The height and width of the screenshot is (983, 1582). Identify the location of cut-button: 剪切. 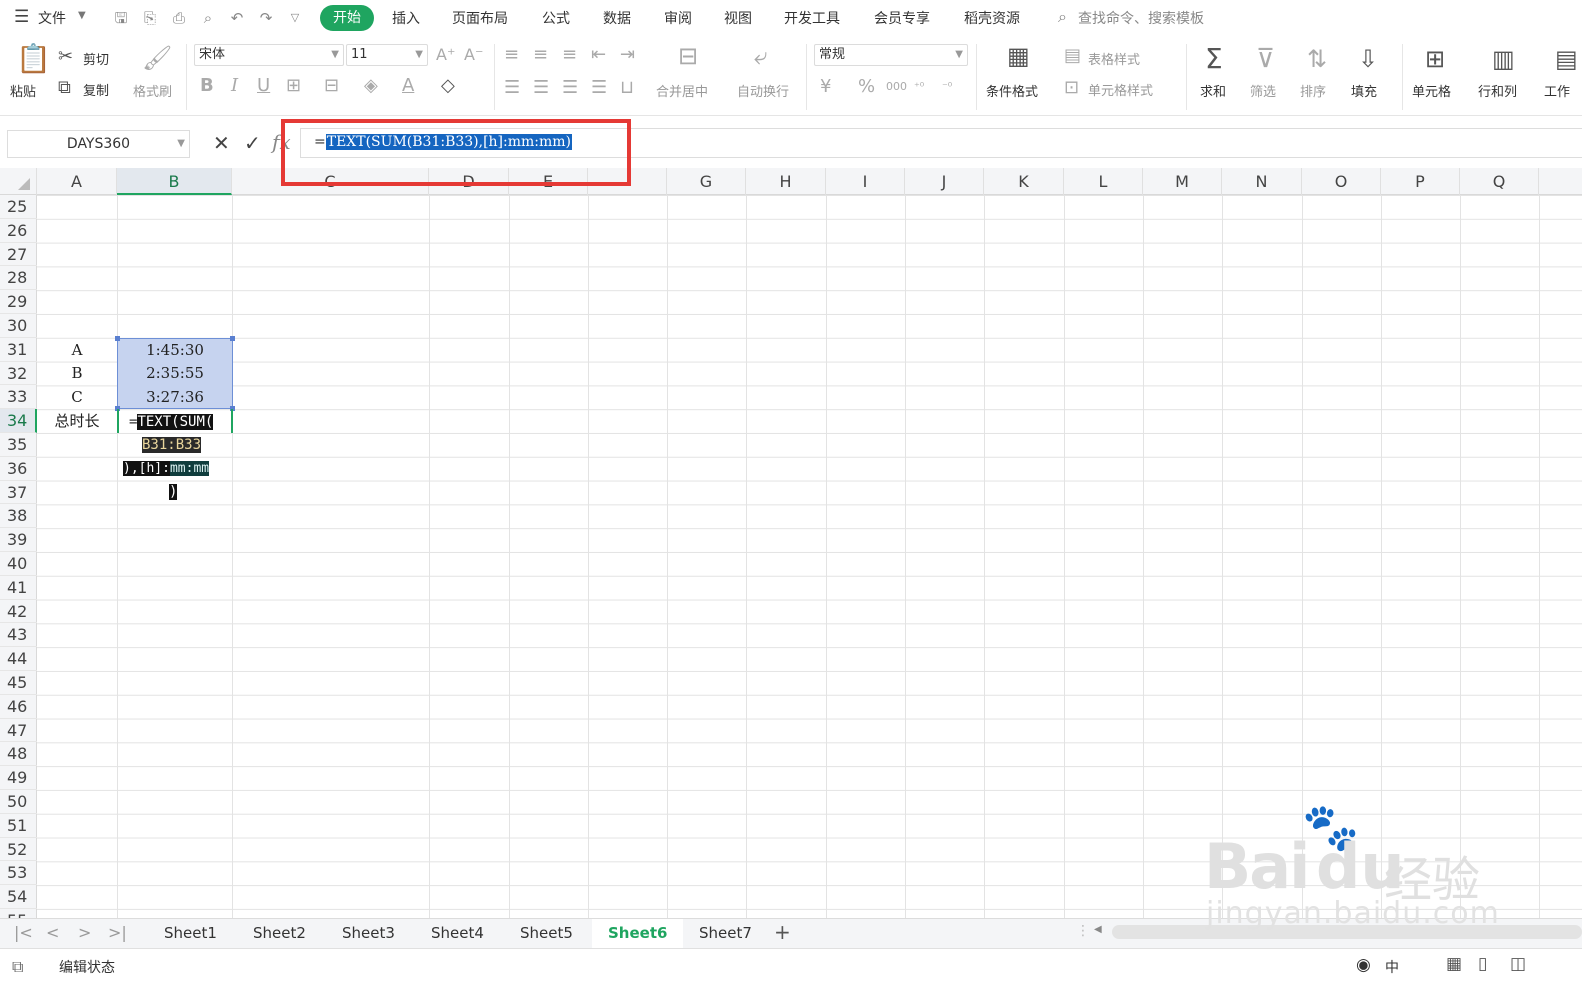
(96, 58).